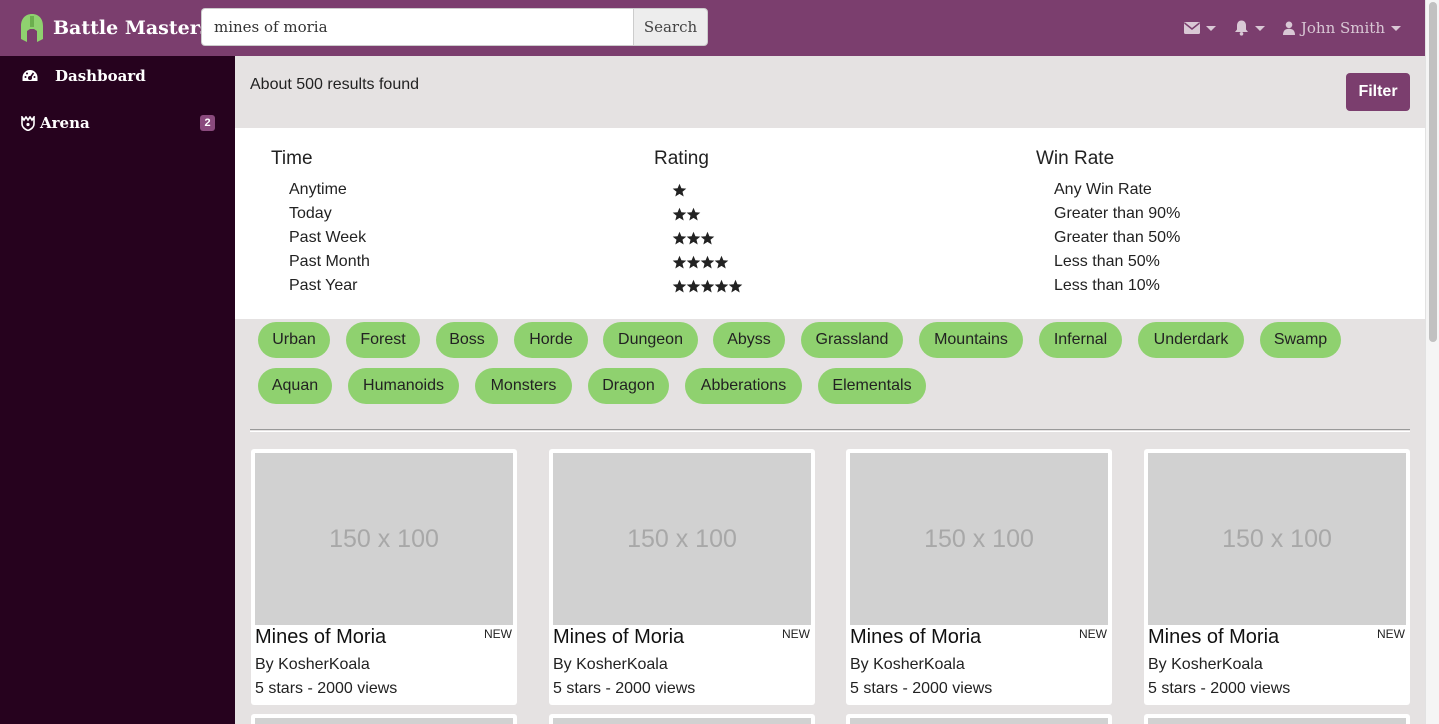  What do you see at coordinates (1241, 28) in the screenshot?
I see `bell-icon` at bounding box center [1241, 28].